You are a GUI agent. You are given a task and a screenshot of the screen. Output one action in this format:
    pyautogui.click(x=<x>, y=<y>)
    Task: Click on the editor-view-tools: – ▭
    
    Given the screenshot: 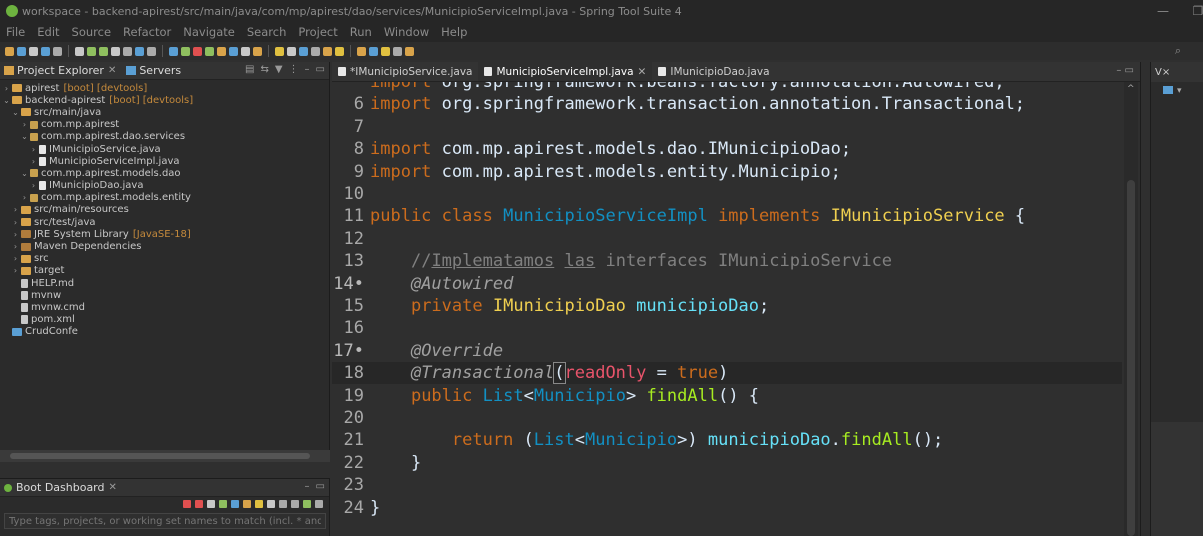 What is the action you would take?
    pyautogui.click(x=1125, y=70)
    